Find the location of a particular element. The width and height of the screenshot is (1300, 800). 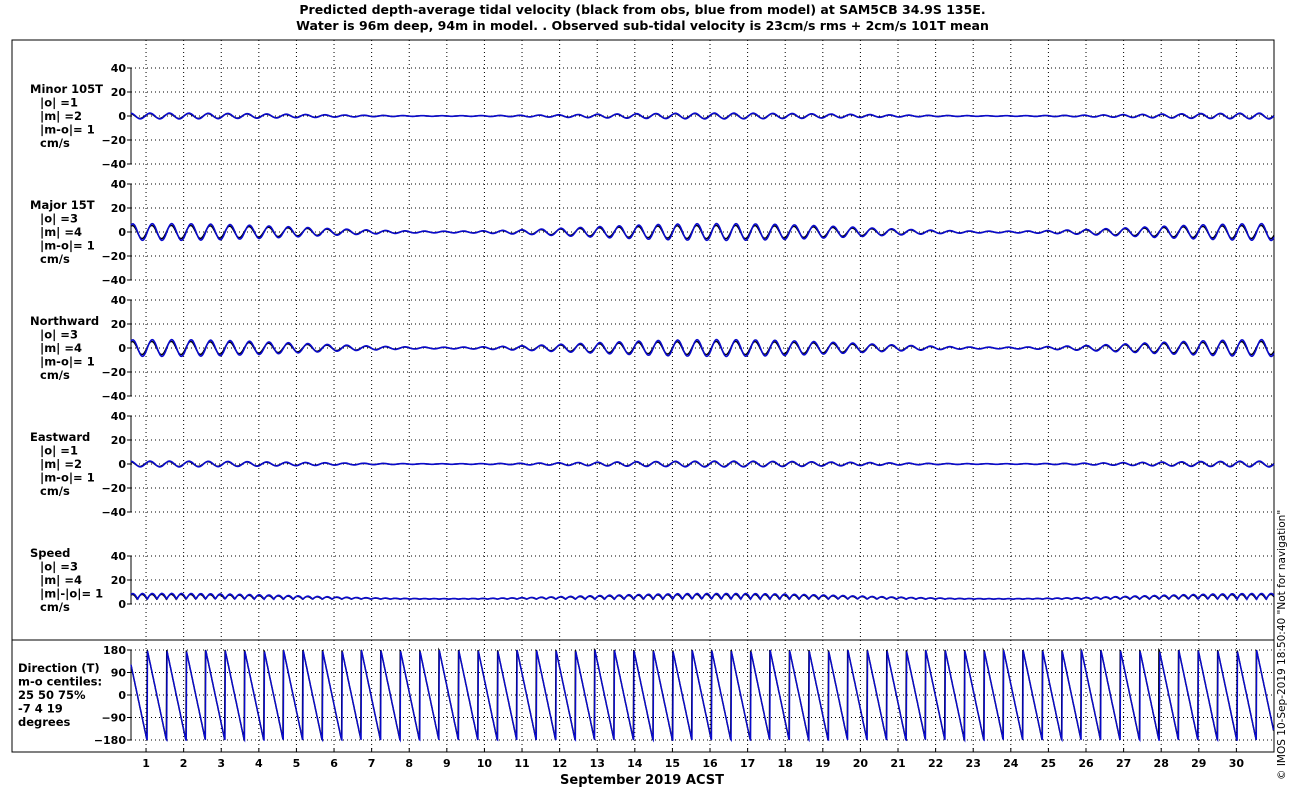

x-tick-label: 9 is located at coordinates (447, 763).